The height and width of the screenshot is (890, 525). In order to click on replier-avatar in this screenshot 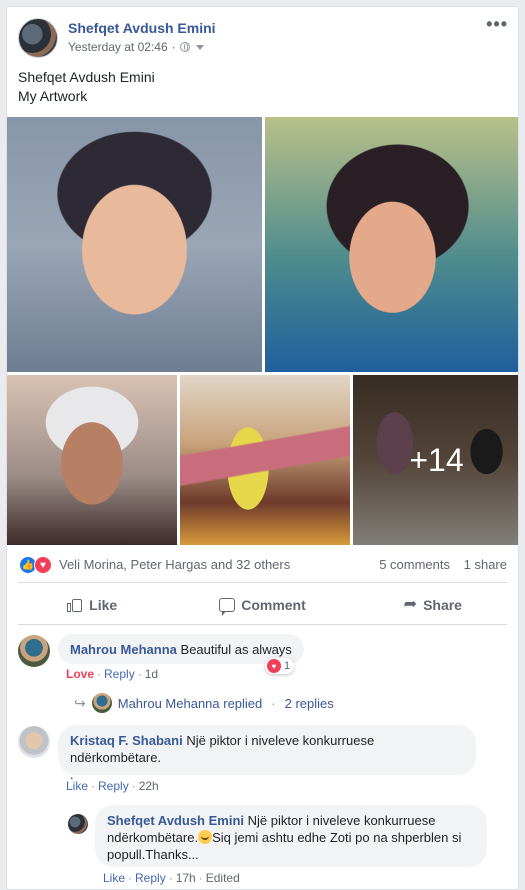, I will do `click(101, 703)`.